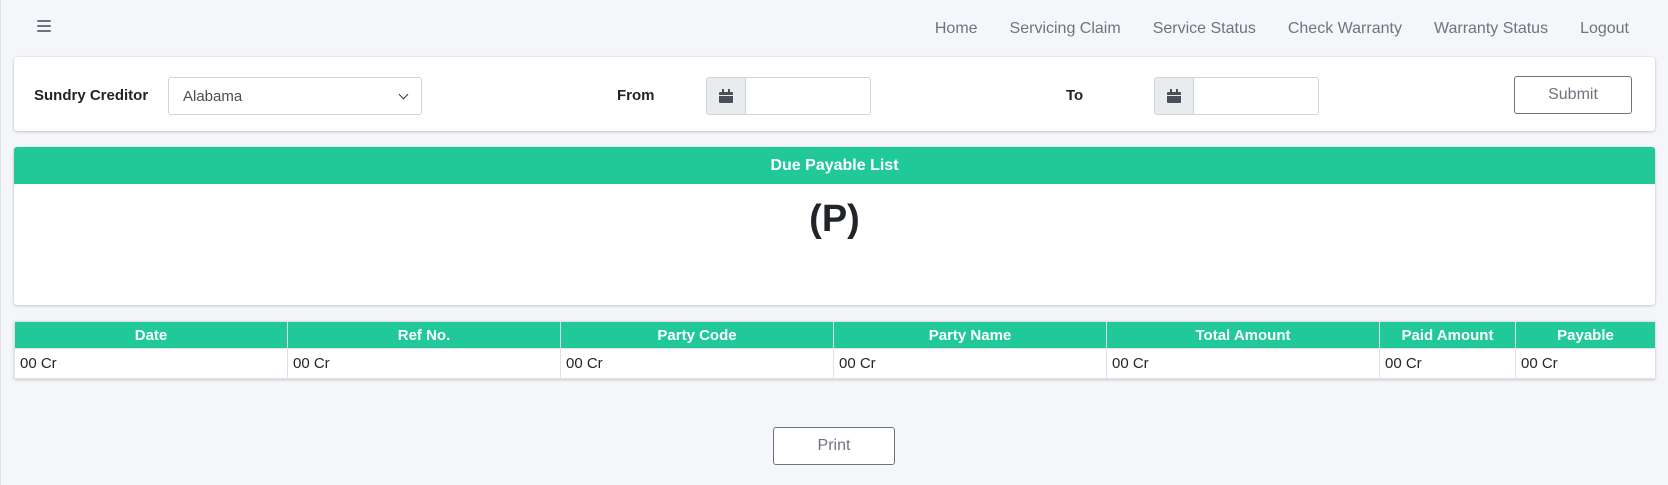  Describe the element at coordinates (46, 27) in the screenshot. I see `hamburger-icon` at that location.